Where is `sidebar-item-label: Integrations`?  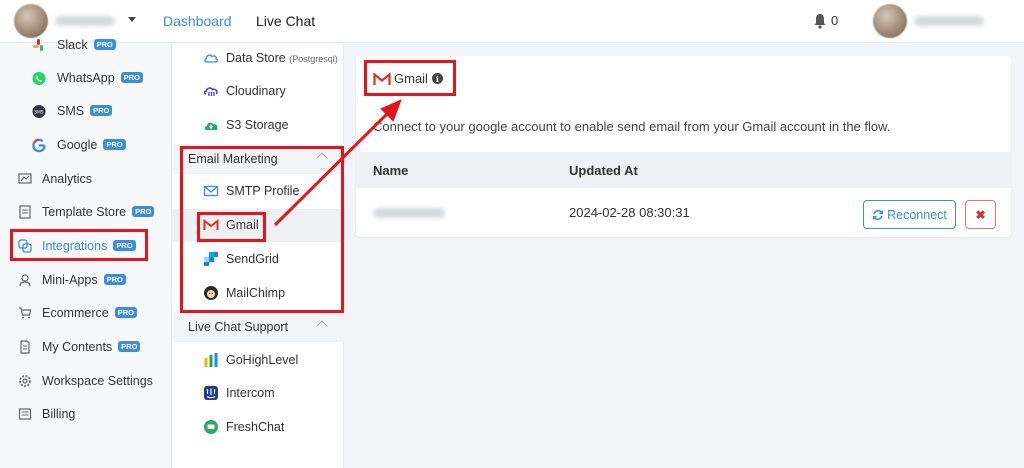
sidebar-item-label: Integrations is located at coordinates (75, 246).